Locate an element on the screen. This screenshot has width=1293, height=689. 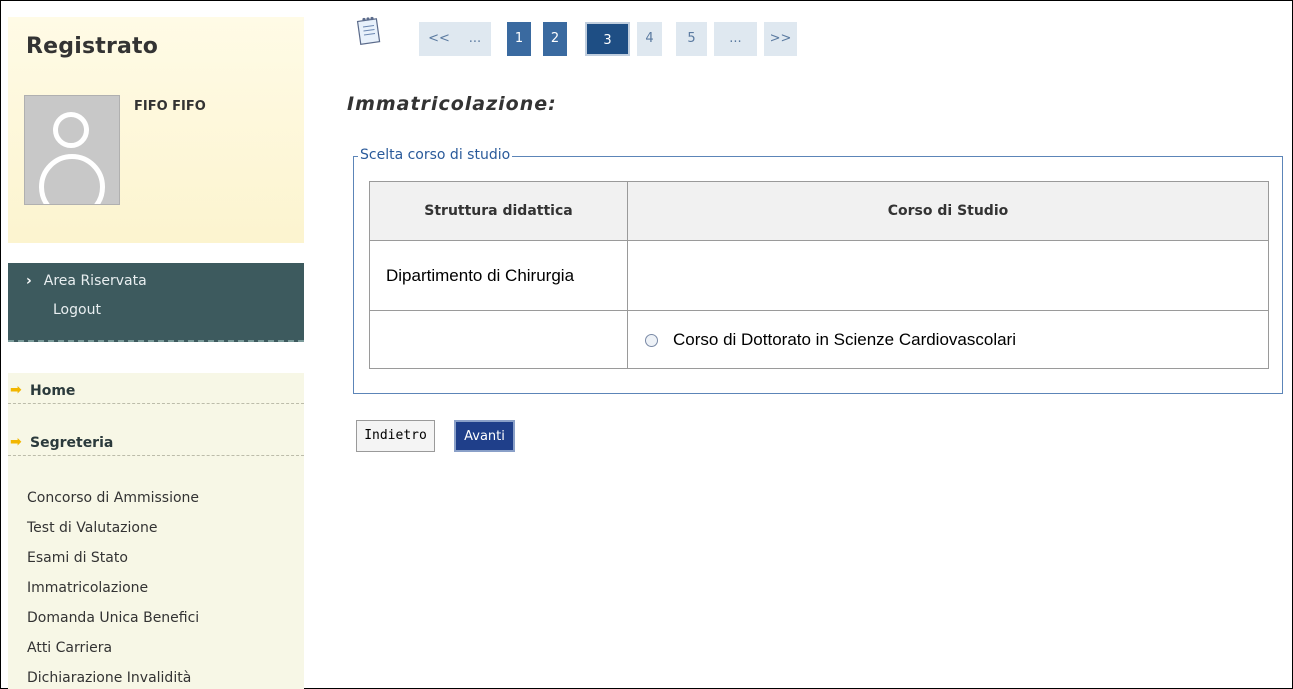
cell-struttura is located at coordinates (498, 339).